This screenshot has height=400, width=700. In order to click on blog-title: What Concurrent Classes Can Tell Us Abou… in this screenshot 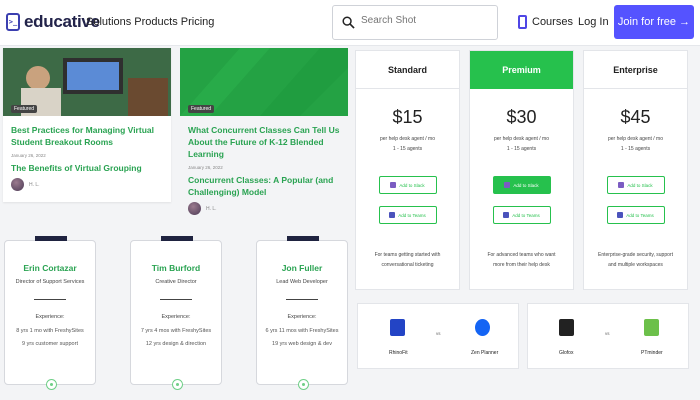, I will do `click(264, 142)`.